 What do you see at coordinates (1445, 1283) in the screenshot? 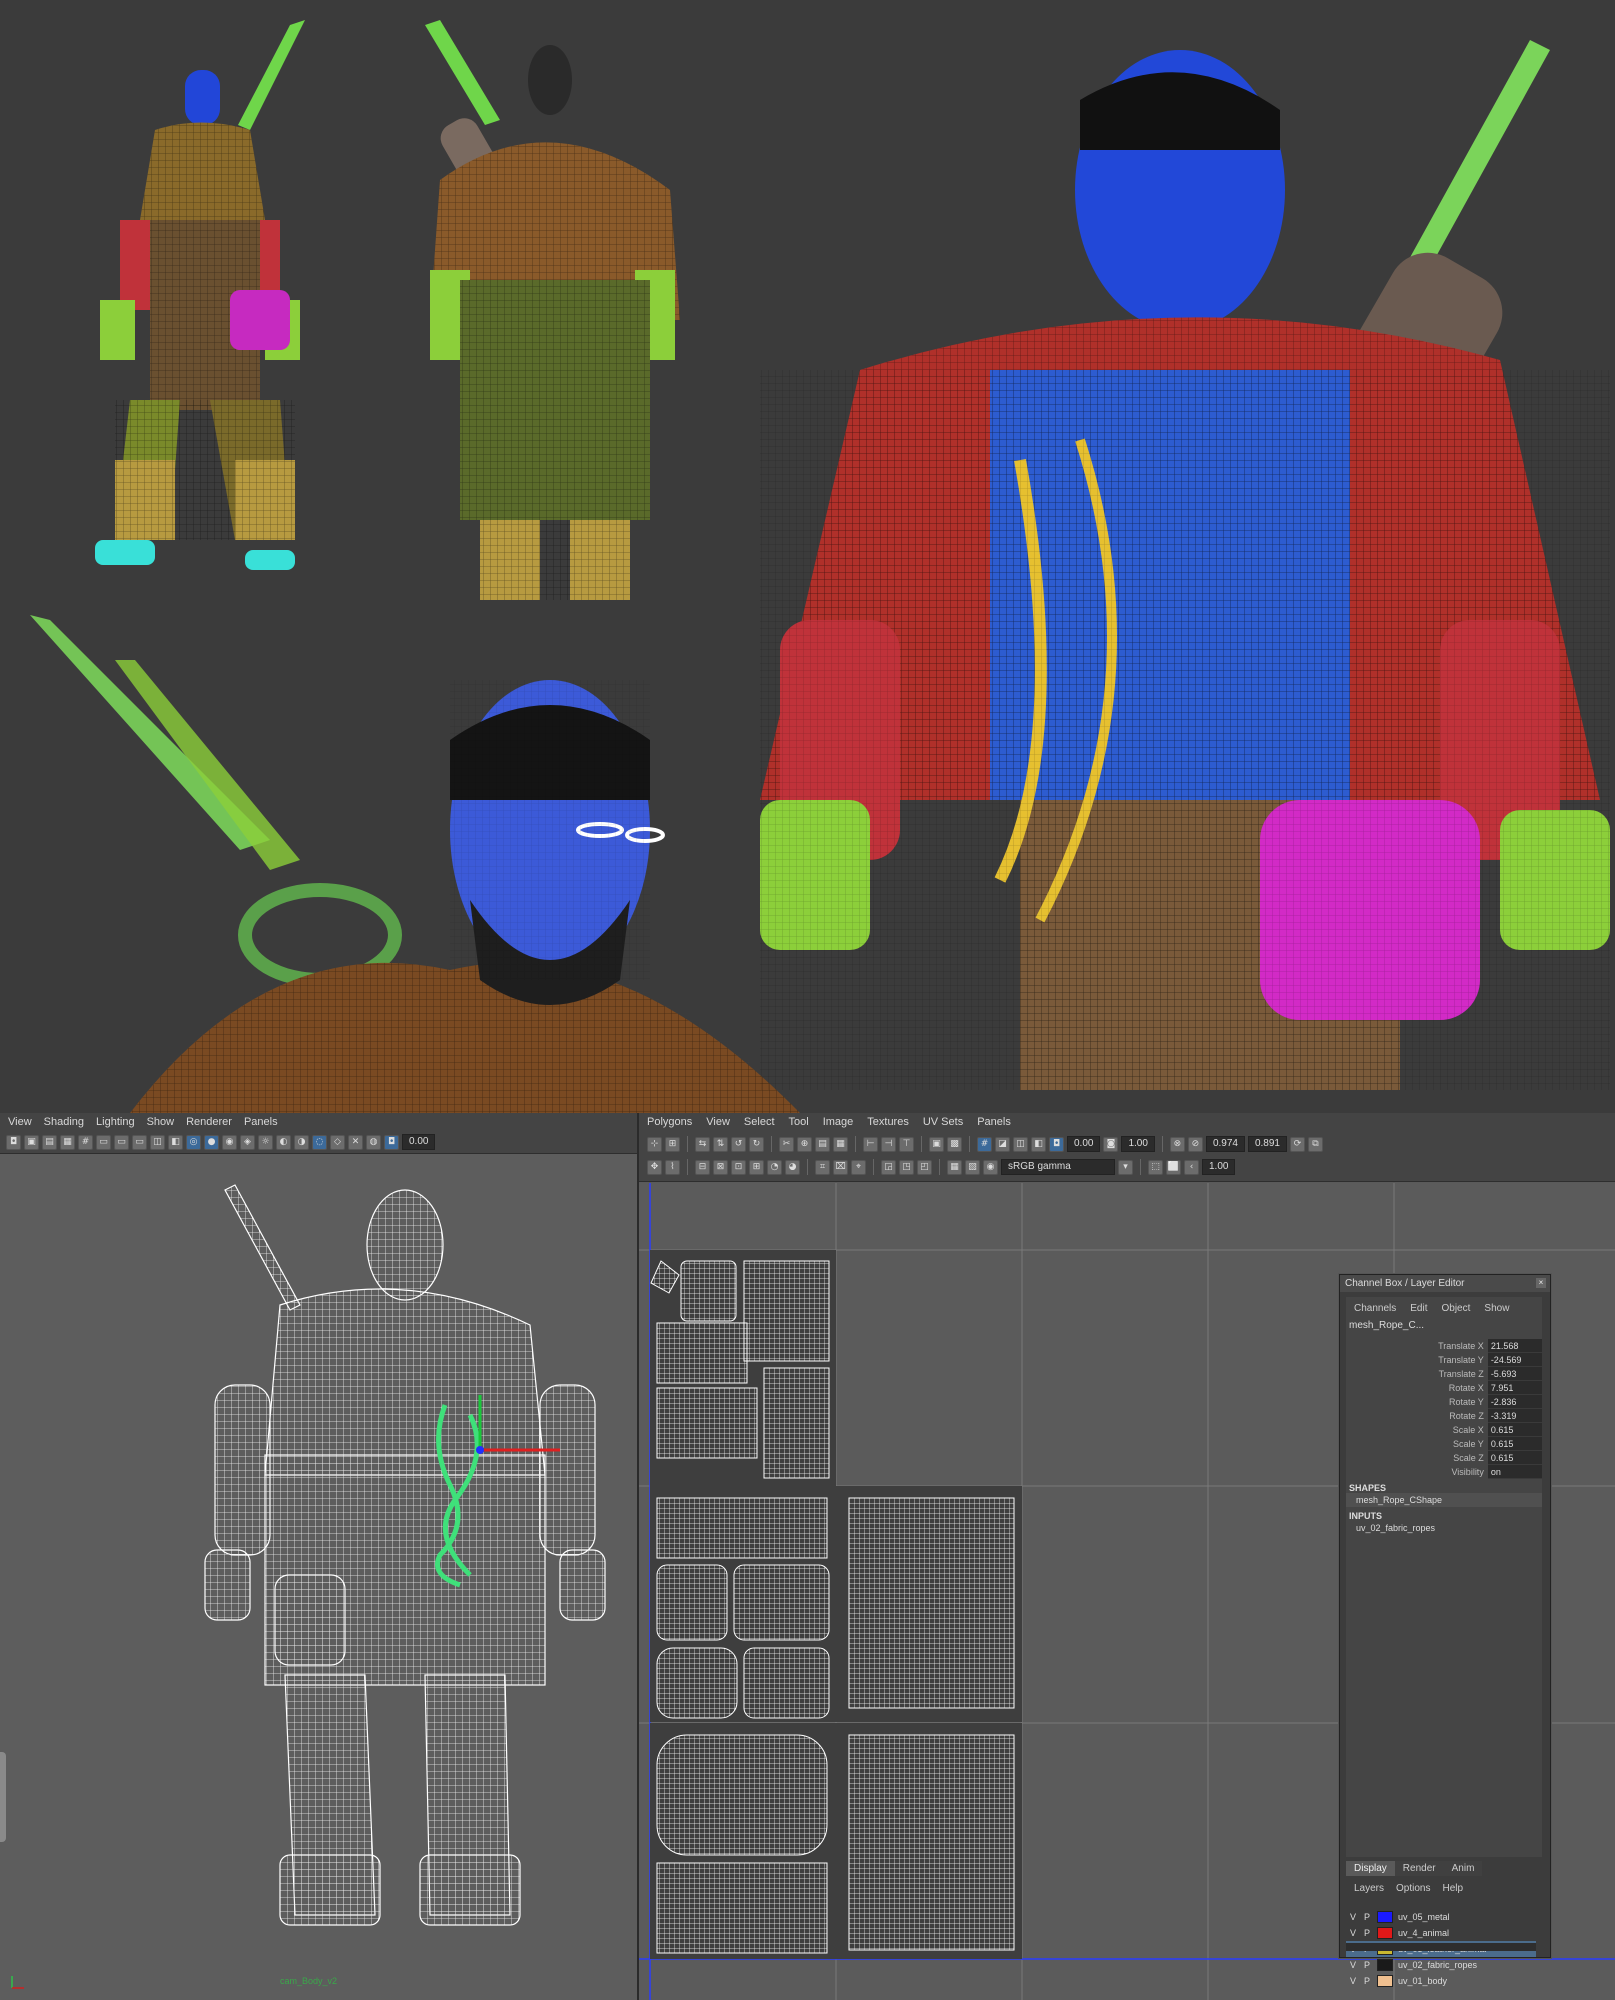
I see `channel-box-titlebar: Channel Box / Layer Editor ×` at bounding box center [1445, 1283].